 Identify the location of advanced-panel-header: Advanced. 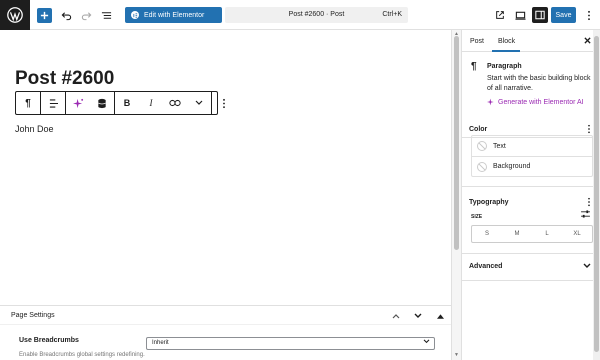
(531, 267).